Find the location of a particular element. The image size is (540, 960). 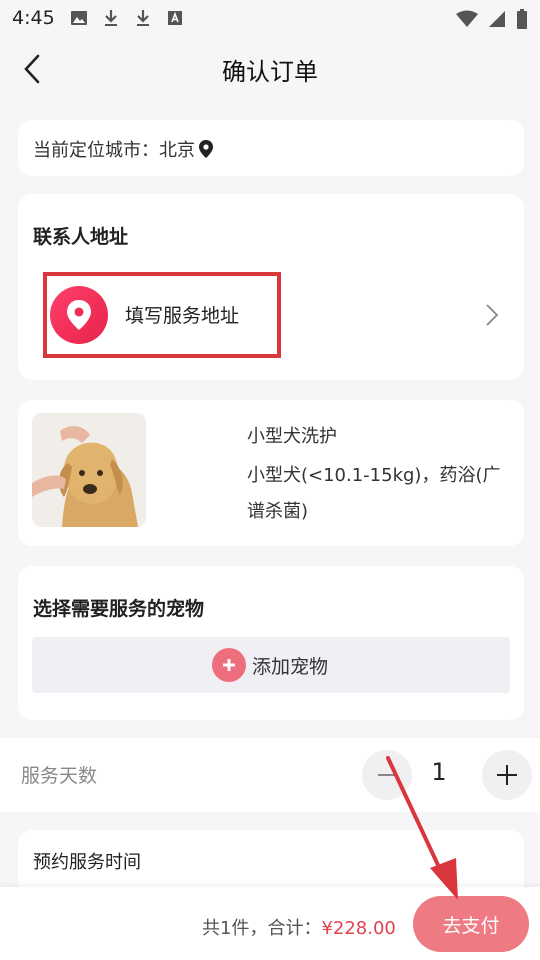

pay-button: 去支付 is located at coordinates (471, 924).